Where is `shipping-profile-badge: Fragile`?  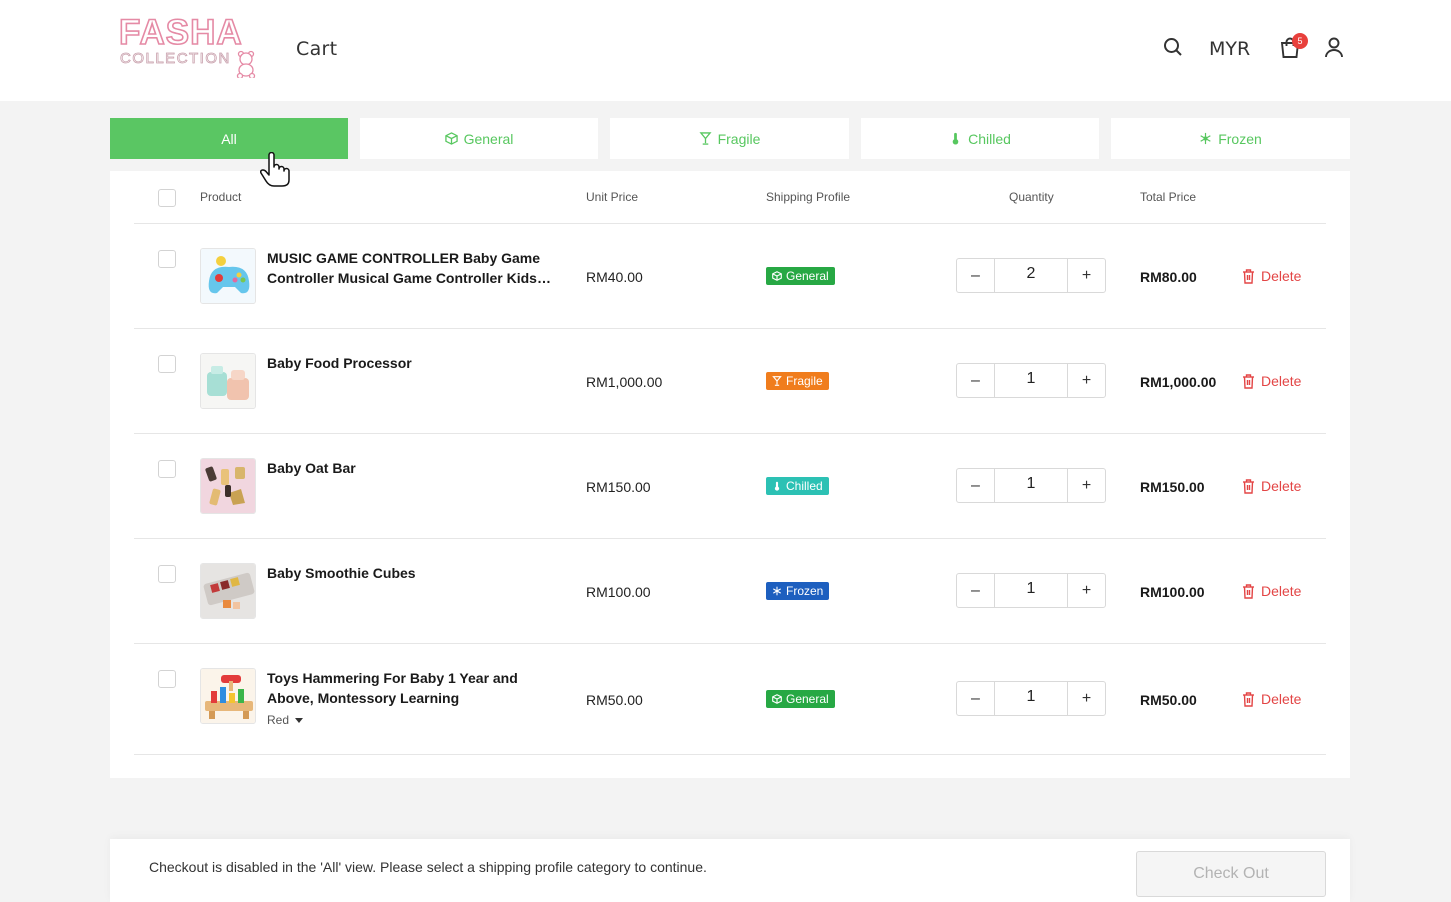 shipping-profile-badge: Fragile is located at coordinates (797, 381).